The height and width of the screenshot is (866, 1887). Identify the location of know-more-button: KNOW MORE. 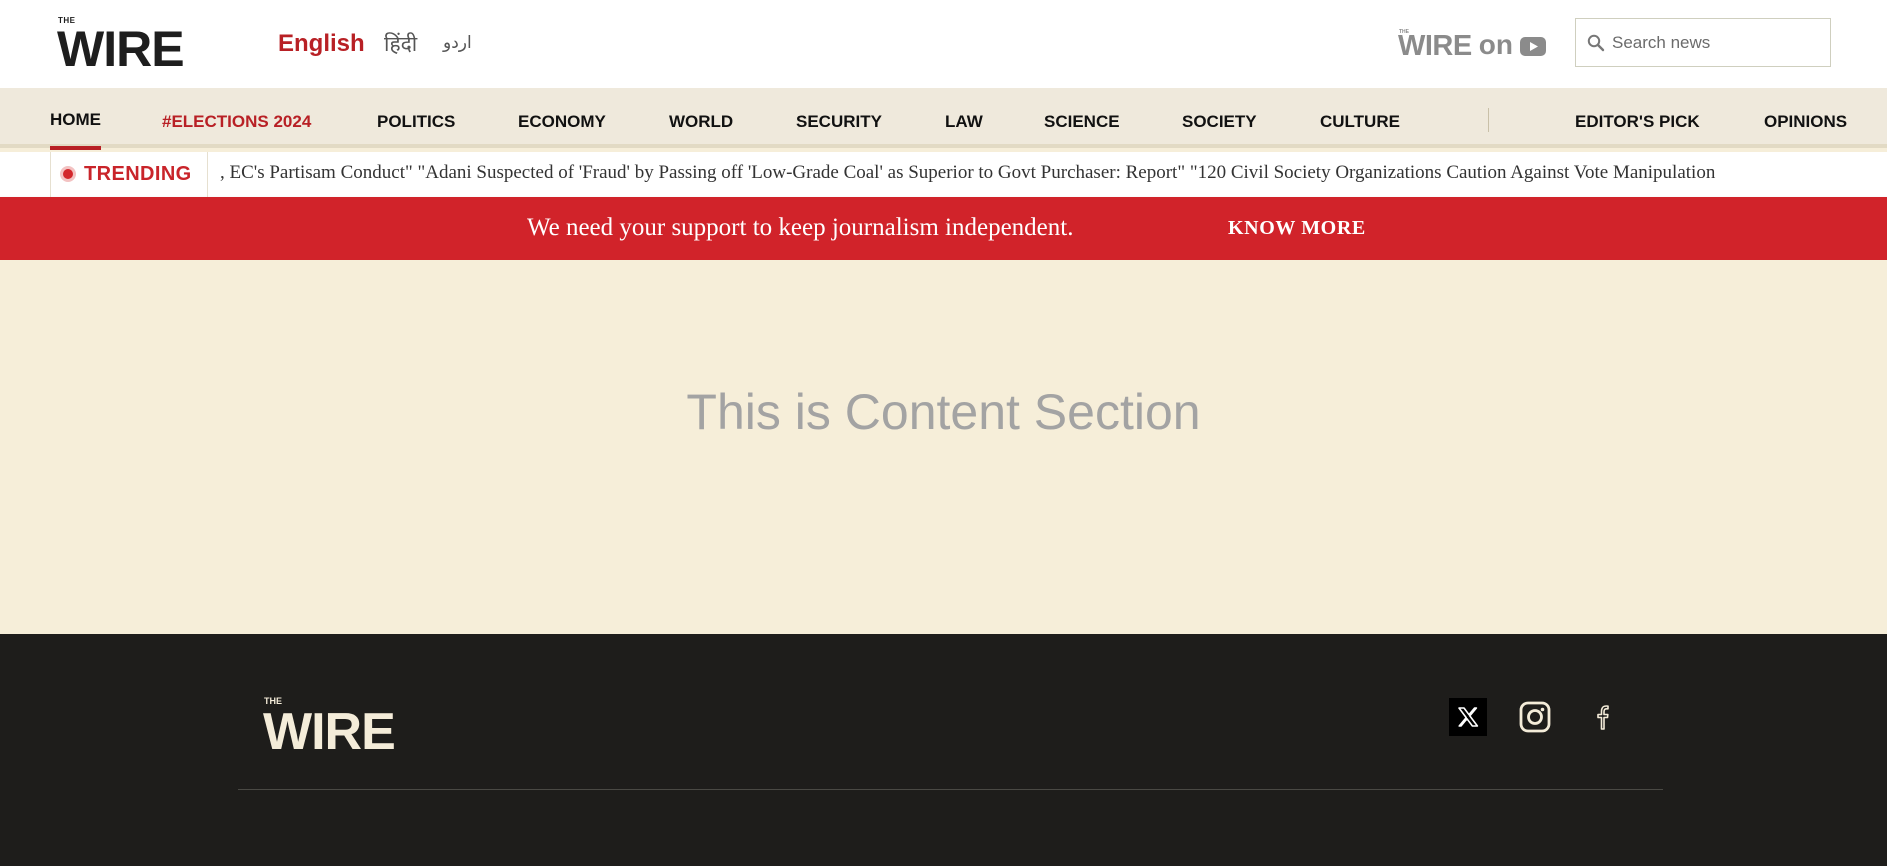
(1297, 228).